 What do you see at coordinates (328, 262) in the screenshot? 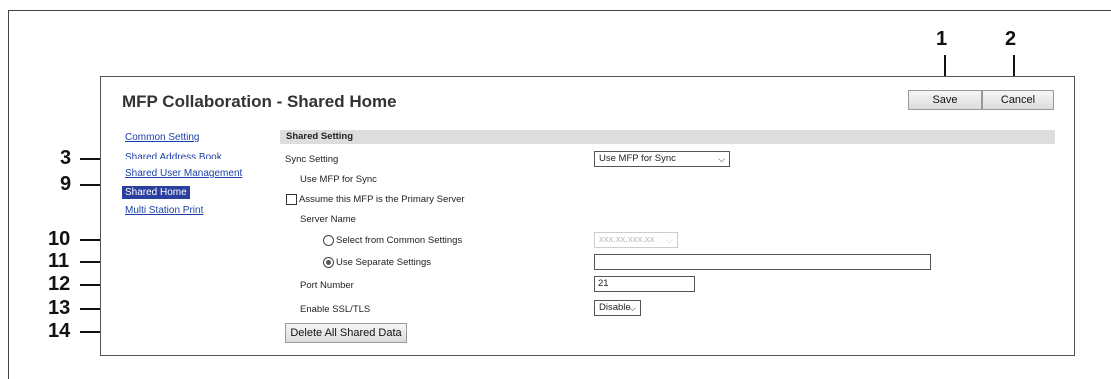
I see `use-separate-radio` at bounding box center [328, 262].